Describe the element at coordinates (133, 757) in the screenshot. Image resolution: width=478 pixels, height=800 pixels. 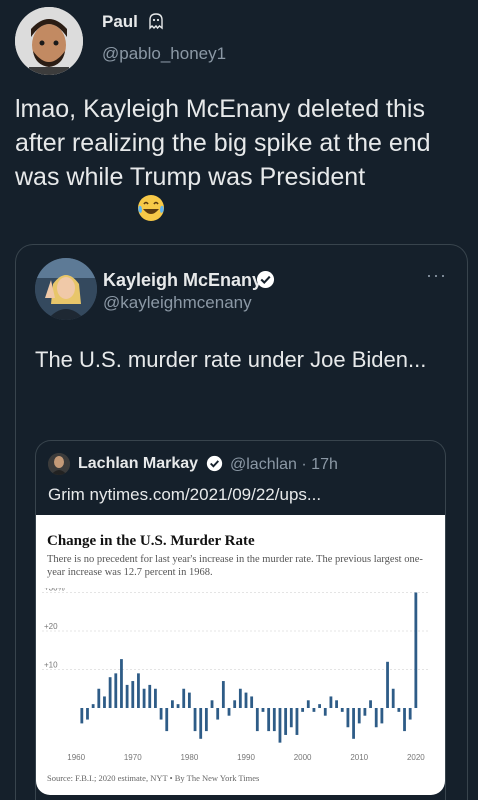
I see `x-tick-label: 1970` at that location.